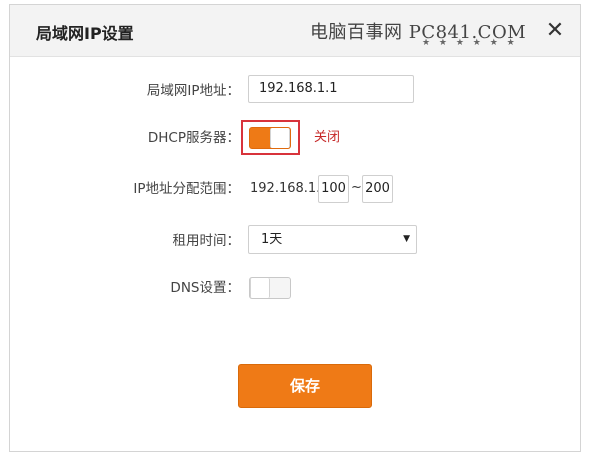 The width and height of the screenshot is (595, 462). I want to click on ip-range-row: IP地址分配范围： 192.168.1. 100 ~ 200, so click(295, 191).